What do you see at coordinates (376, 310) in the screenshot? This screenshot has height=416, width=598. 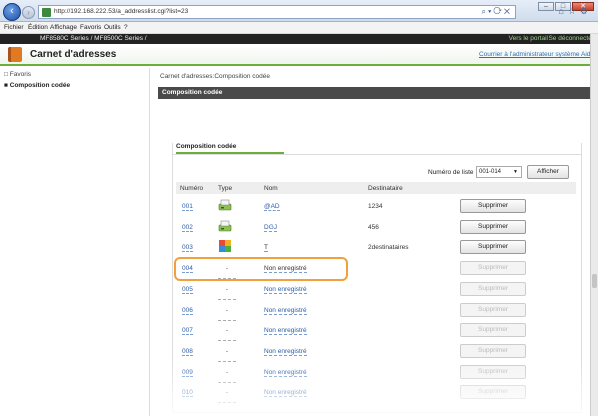 I see `table-row: 006 - Non enregistré Supprimer` at bounding box center [376, 310].